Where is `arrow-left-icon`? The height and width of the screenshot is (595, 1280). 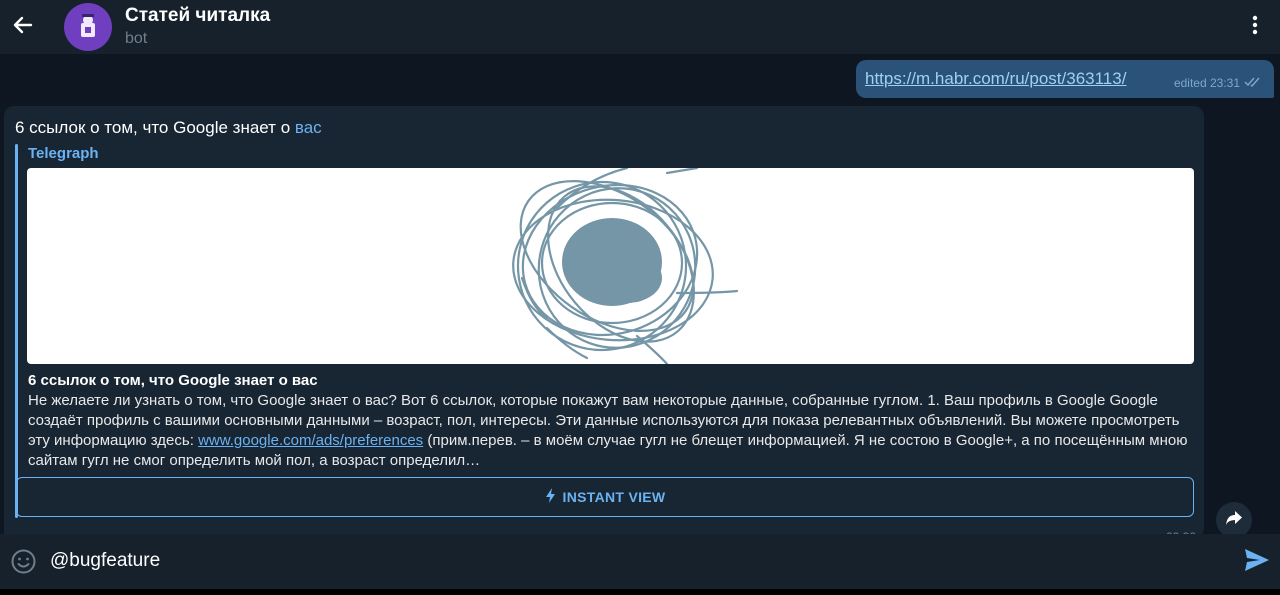
arrow-left-icon is located at coordinates (23, 27).